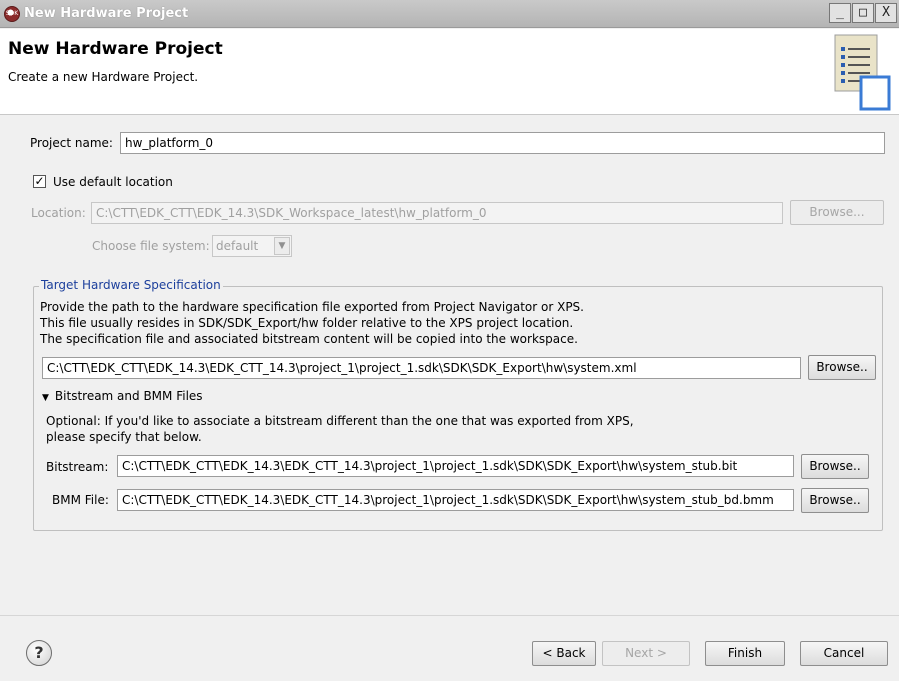  Describe the element at coordinates (564, 653) in the screenshot. I see `back-button: < Back` at that location.